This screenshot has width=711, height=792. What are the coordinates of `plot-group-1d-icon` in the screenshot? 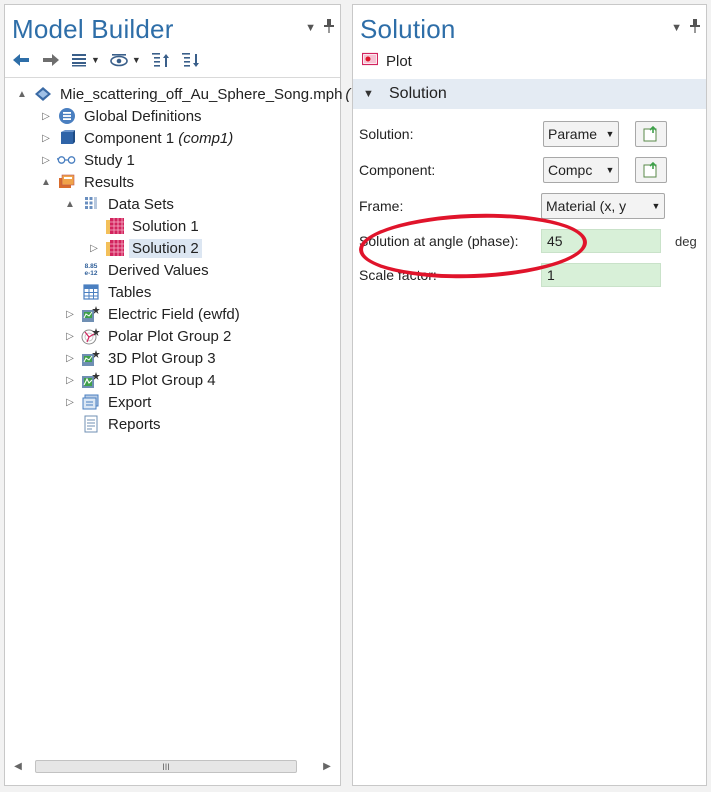 It's located at (91, 380).